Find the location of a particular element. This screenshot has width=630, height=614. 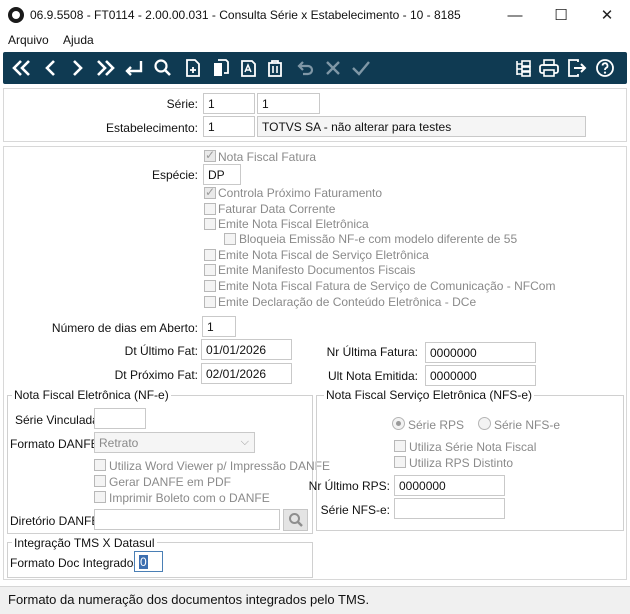

utiliza-rps-label: Utiliza RPS Distinto is located at coordinates (461, 463).